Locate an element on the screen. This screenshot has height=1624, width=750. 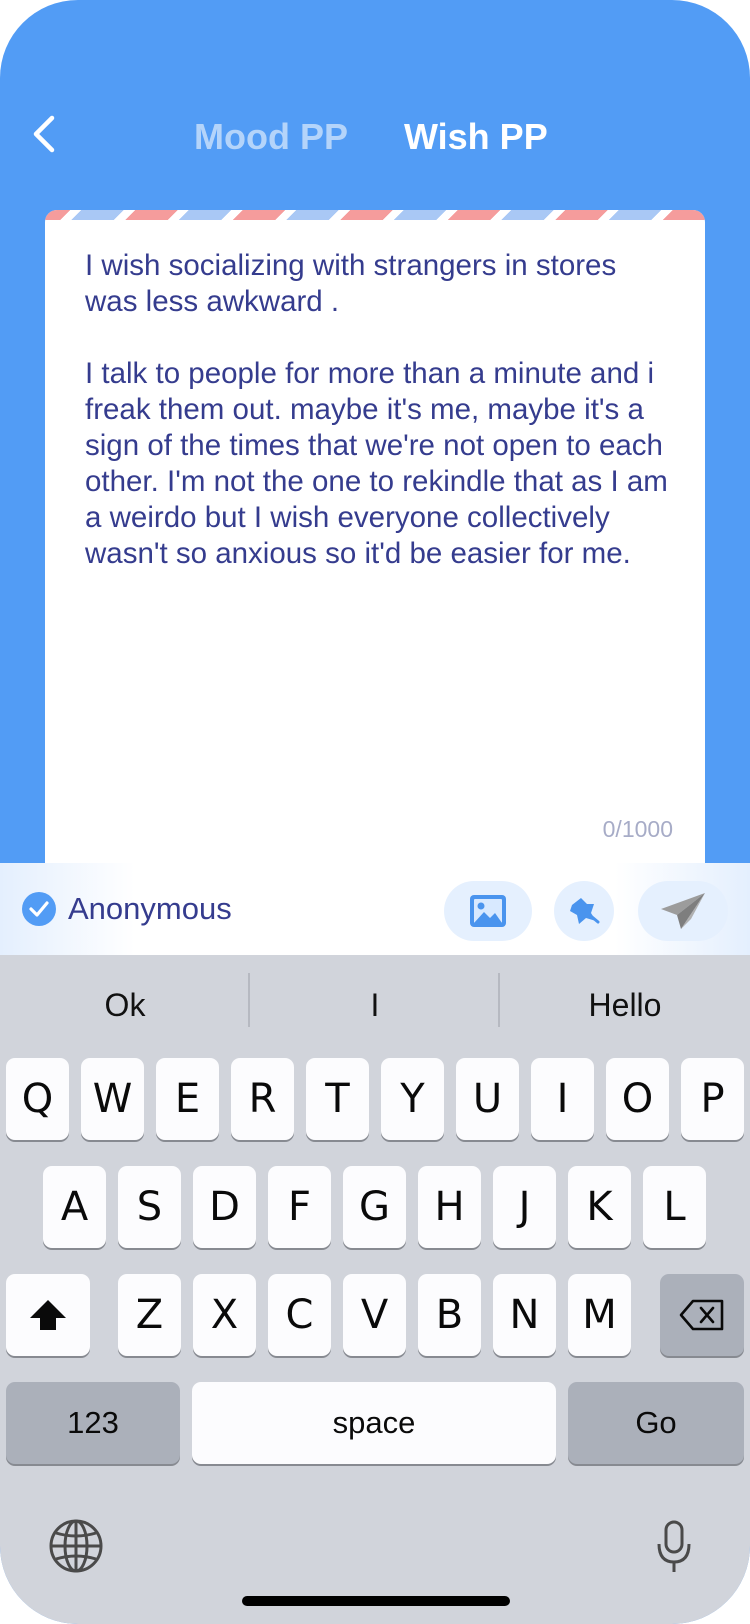
key-u: U is located at coordinates (487, 1099).